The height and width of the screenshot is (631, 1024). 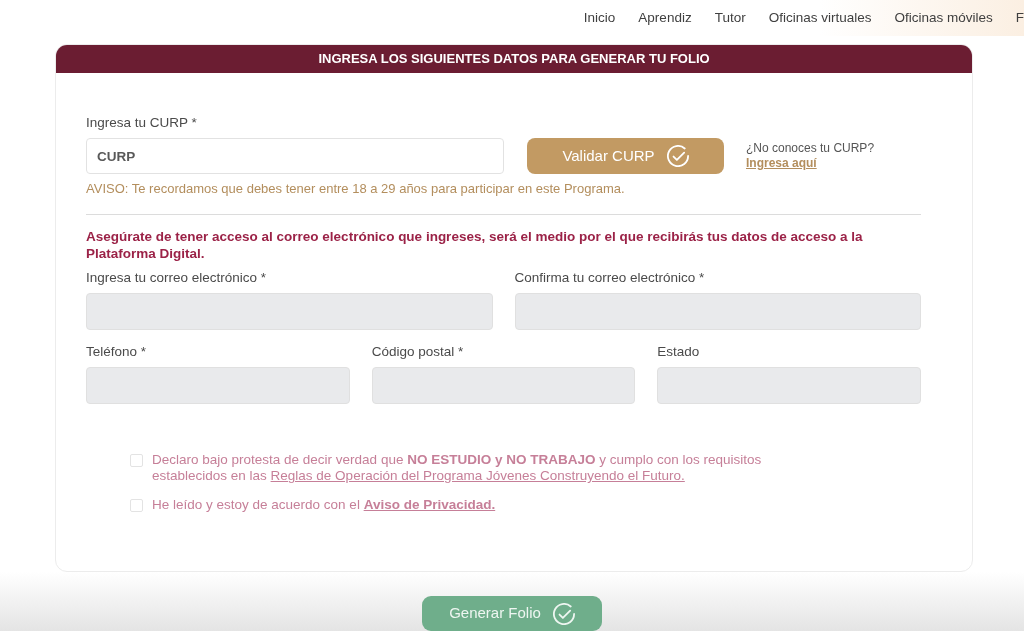 What do you see at coordinates (599, 18) in the screenshot?
I see `nav-link: Inicio` at bounding box center [599, 18].